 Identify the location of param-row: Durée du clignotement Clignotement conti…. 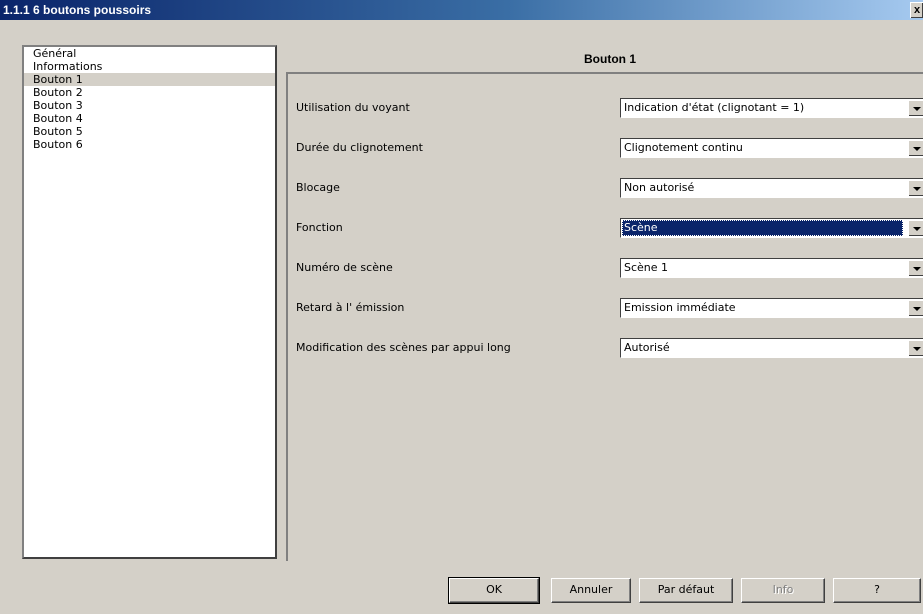
(609, 148).